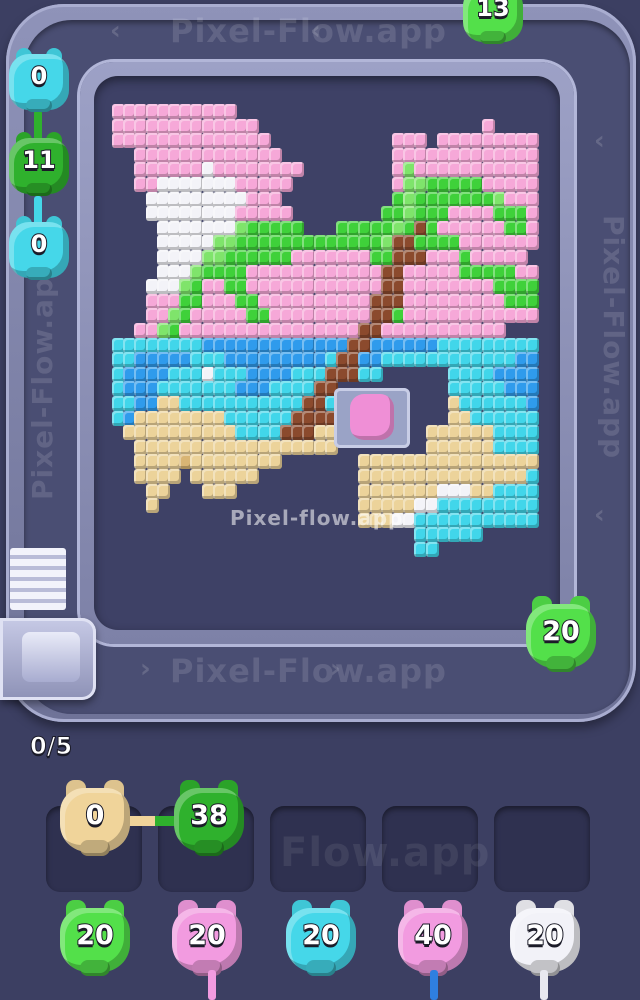 This screenshot has width=640, height=1000. What do you see at coordinates (48, 659) in the screenshot?
I see `conveyor-gate` at bounding box center [48, 659].